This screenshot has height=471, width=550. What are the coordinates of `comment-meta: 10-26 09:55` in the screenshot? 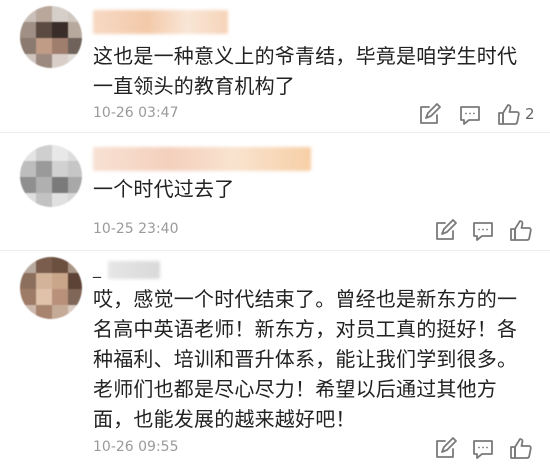 It's located at (313, 449).